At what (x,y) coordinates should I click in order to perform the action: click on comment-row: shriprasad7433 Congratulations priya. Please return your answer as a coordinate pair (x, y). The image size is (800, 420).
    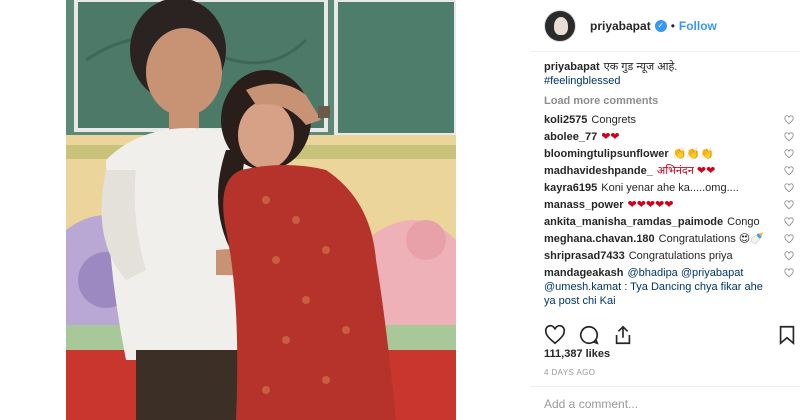
    Looking at the image, I should click on (669, 256).